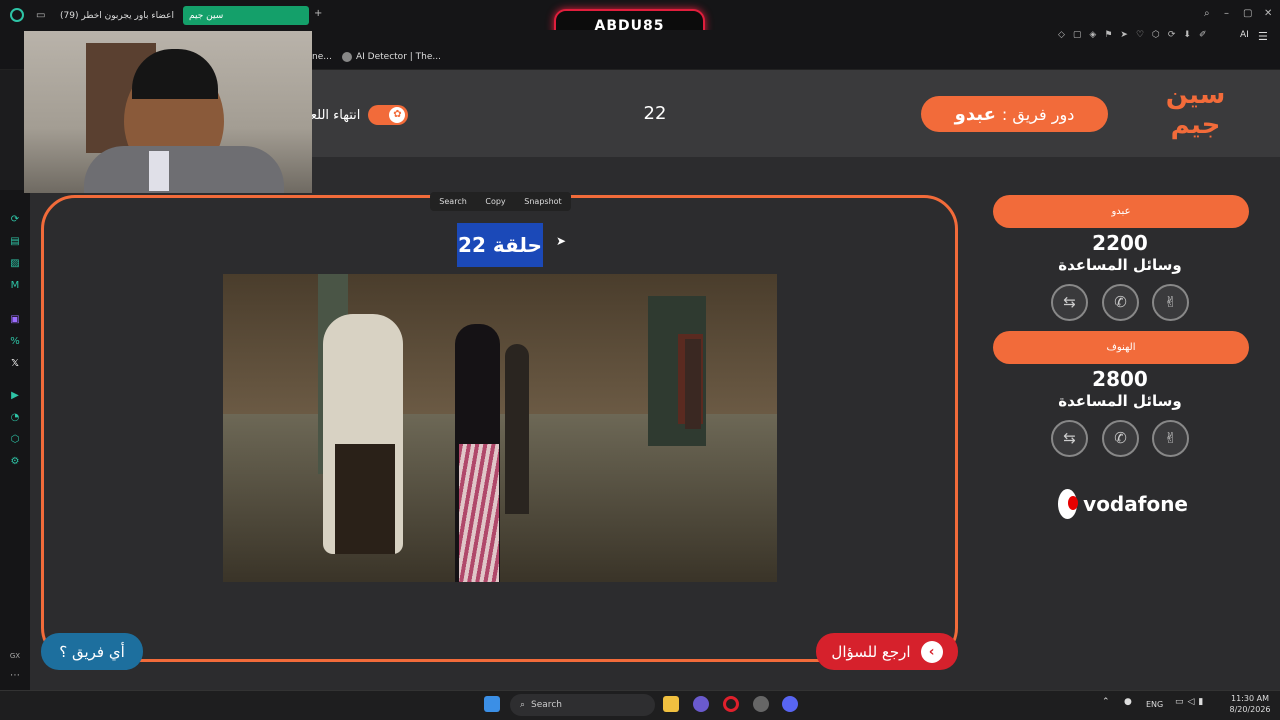 The image size is (1280, 720). Describe the element at coordinates (15, 220) in the screenshot. I see `refresh-icon: ⟳` at that location.